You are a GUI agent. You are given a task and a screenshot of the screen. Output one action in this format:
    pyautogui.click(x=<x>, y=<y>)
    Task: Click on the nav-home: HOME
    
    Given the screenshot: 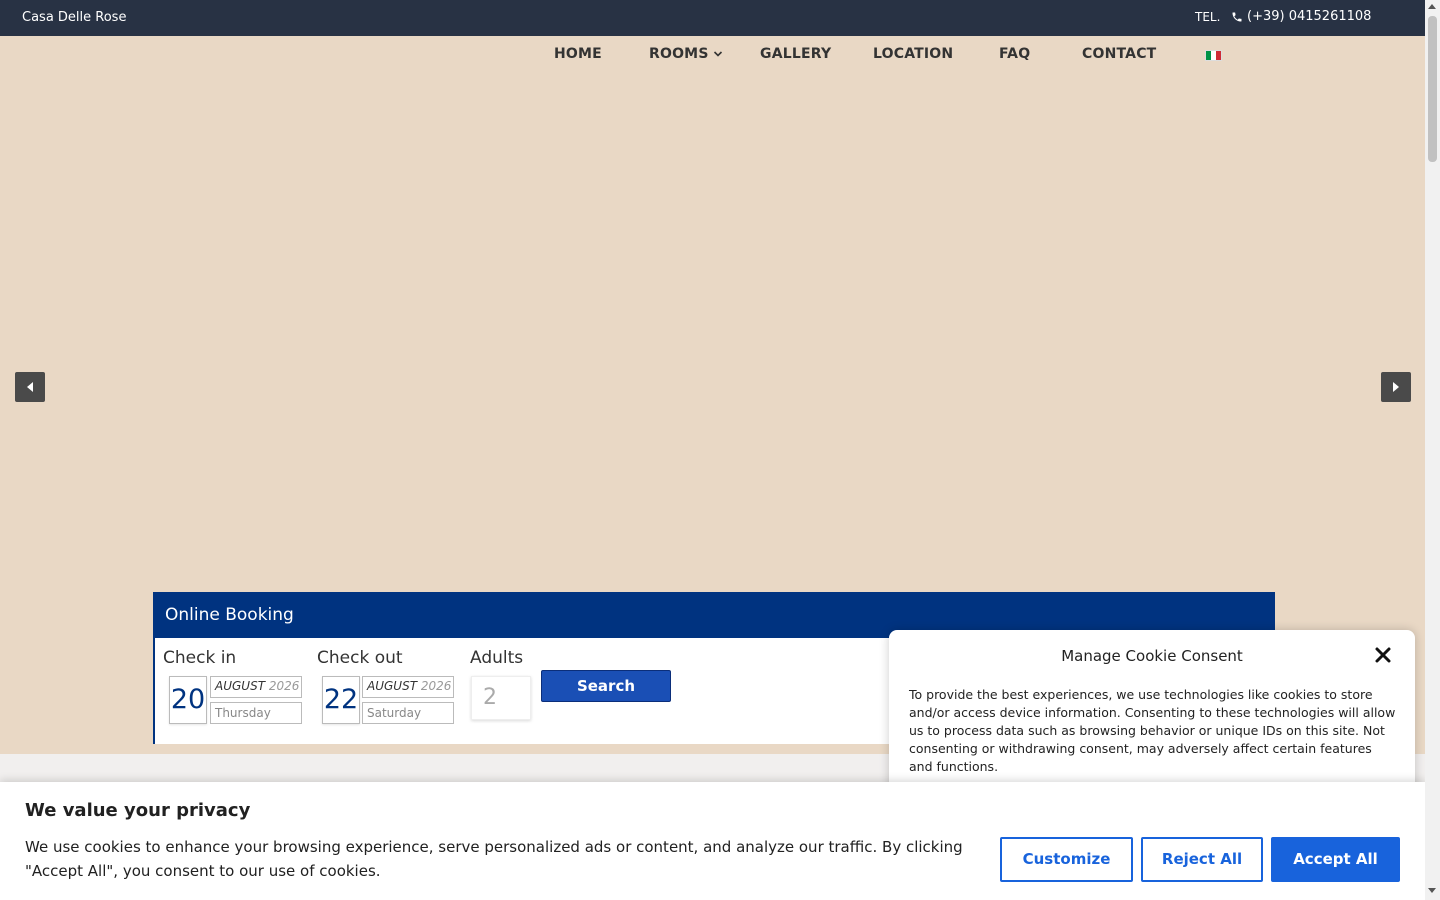 What is the action you would take?
    pyautogui.click(x=578, y=54)
    